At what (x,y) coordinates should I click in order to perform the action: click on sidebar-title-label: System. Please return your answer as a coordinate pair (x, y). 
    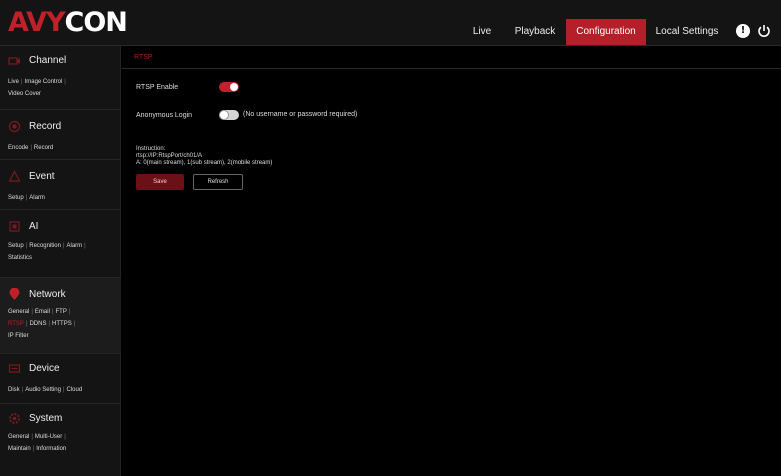
    Looking at the image, I should click on (46, 418).